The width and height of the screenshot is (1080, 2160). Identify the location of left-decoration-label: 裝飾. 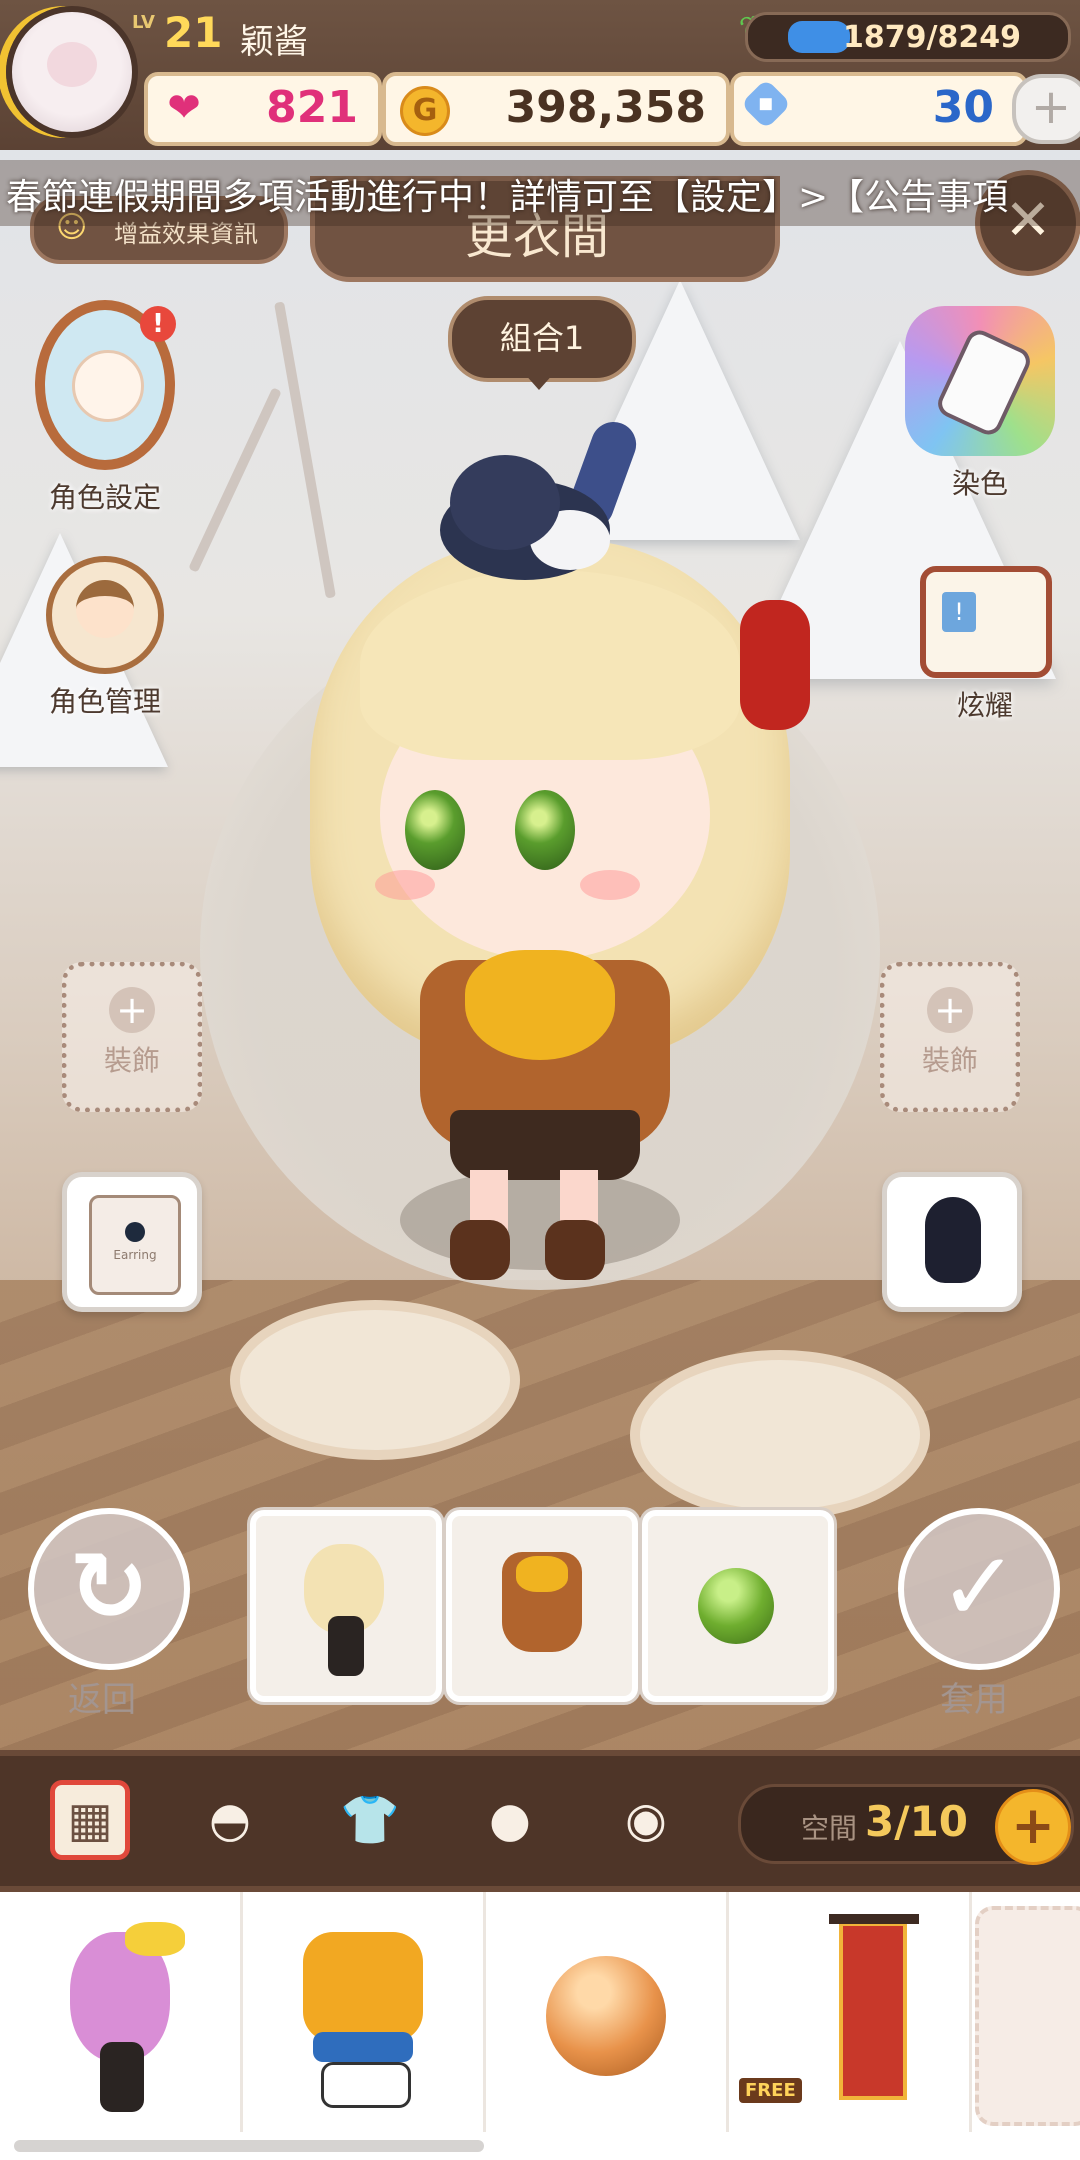
(131, 1060).